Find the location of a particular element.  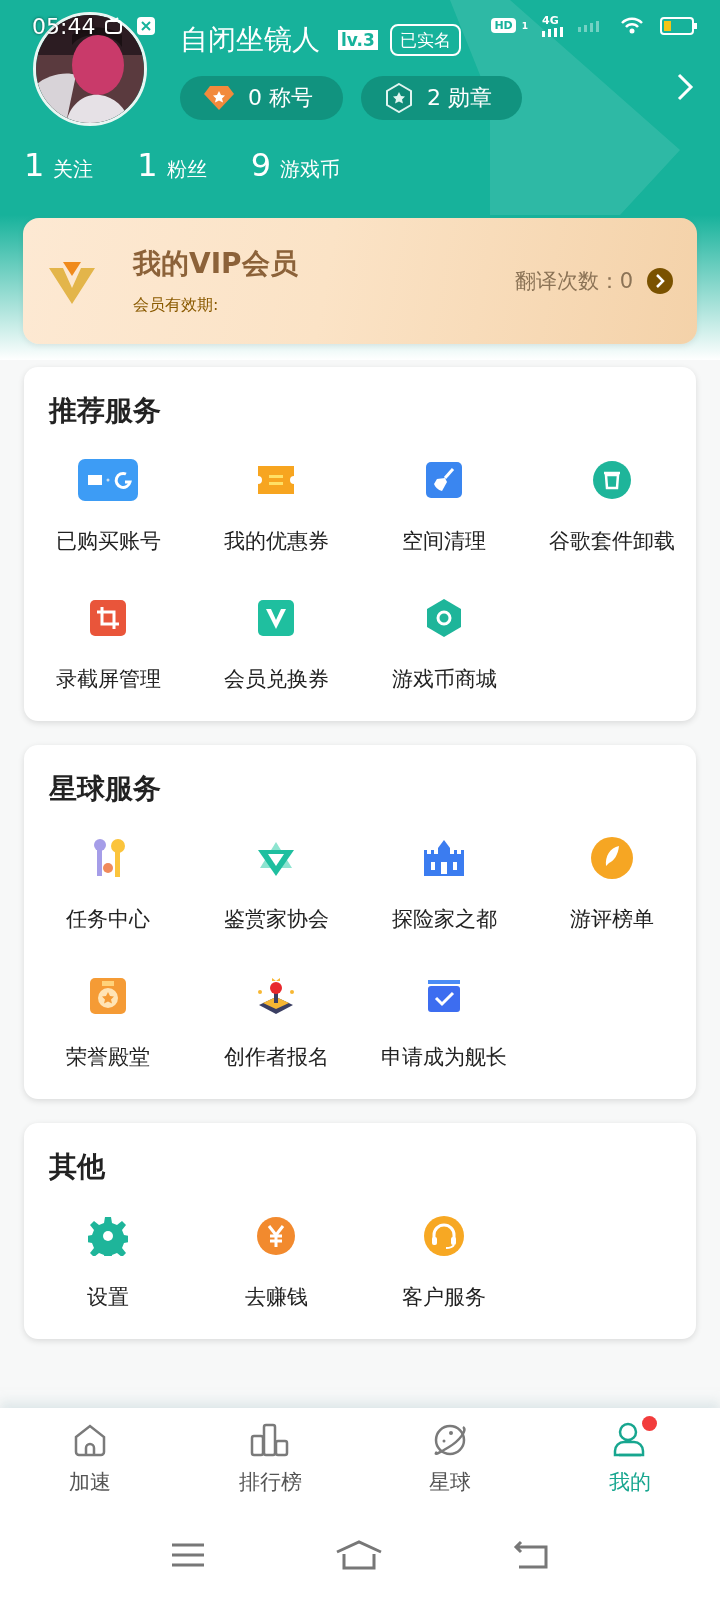

yen-coin-icon is located at coordinates (276, 1236).